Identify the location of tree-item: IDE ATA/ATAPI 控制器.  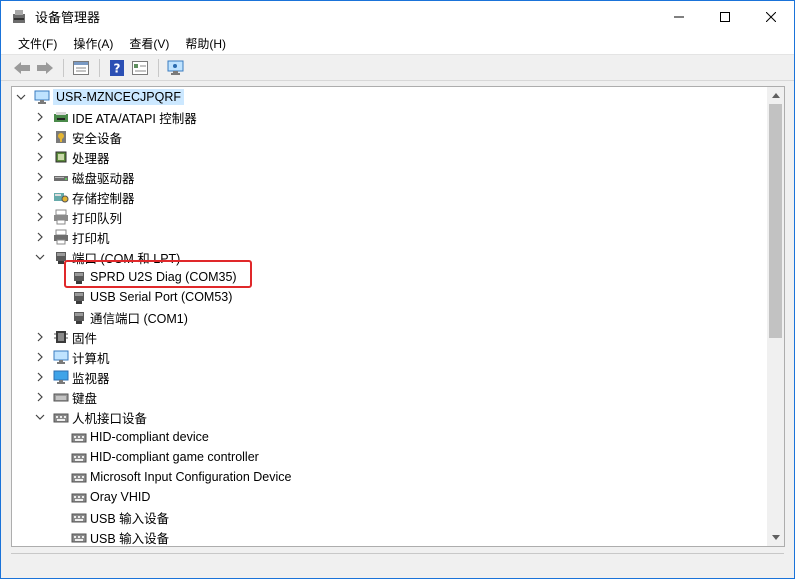
(115, 117).